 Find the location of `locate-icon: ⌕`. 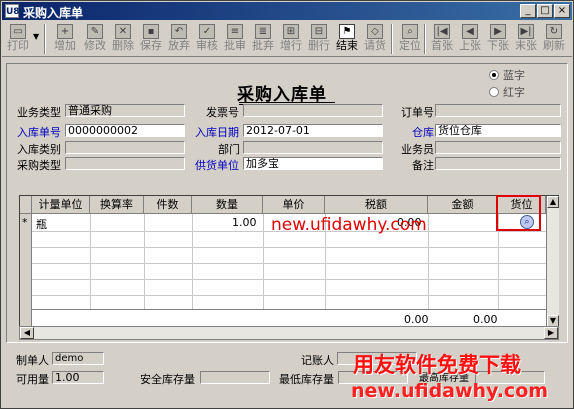

locate-icon: ⌕ is located at coordinates (410, 31).